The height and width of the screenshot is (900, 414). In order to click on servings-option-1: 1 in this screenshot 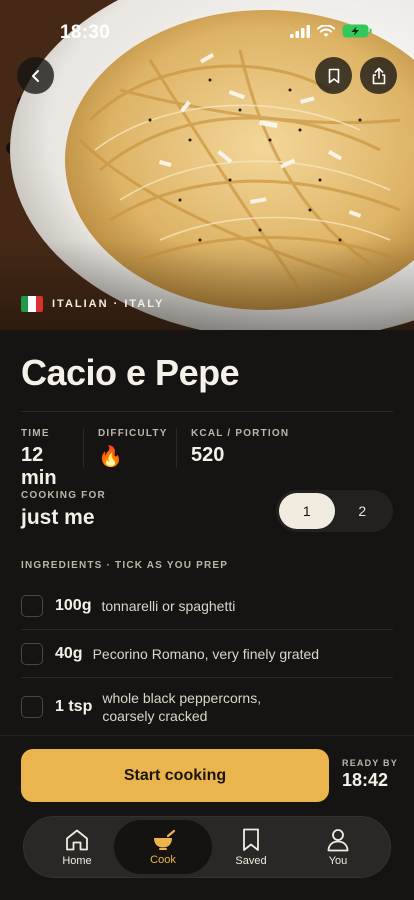, I will do `click(307, 511)`.